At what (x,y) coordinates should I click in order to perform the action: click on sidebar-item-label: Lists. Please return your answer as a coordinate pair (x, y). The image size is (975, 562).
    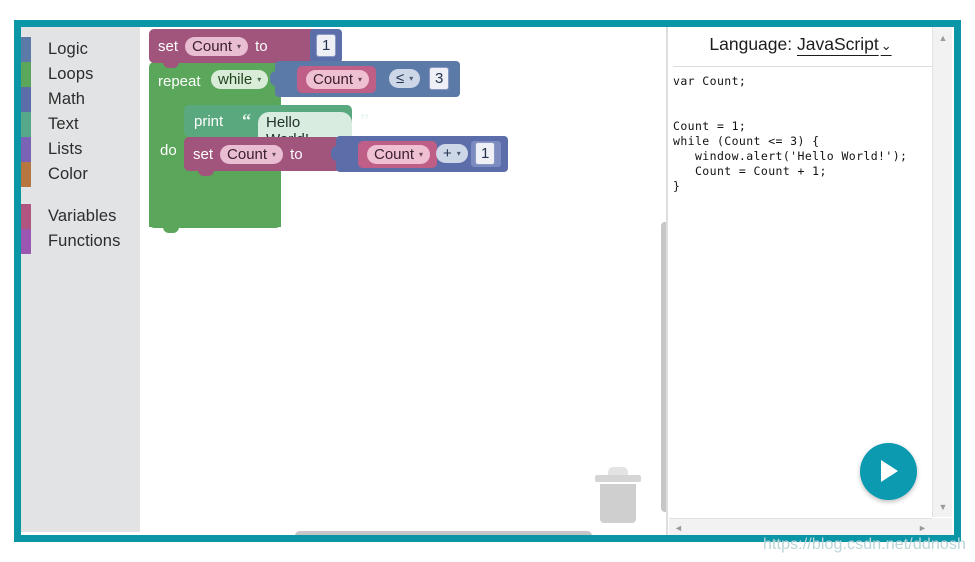
    Looking at the image, I should click on (65, 149).